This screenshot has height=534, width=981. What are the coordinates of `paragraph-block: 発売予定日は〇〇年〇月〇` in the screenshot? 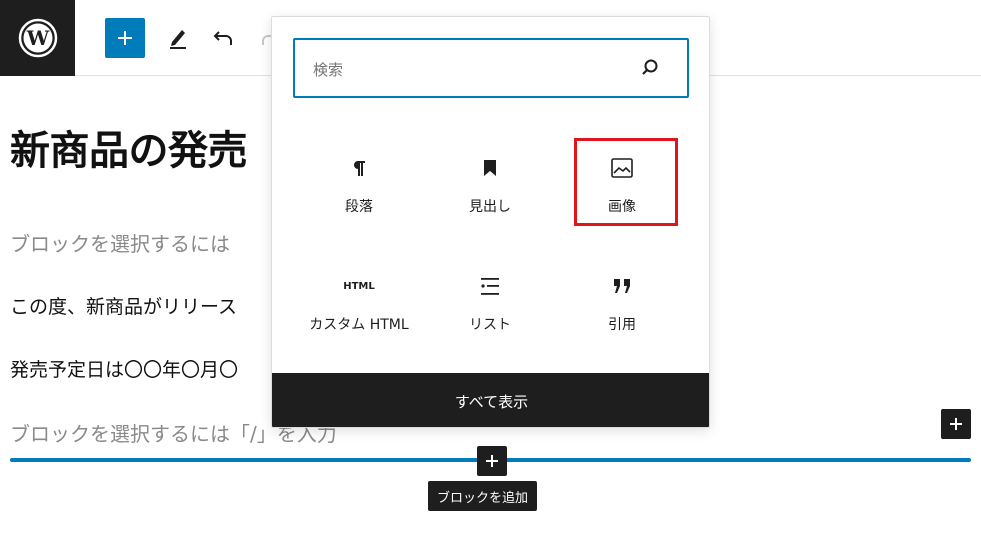 It's located at (124, 368).